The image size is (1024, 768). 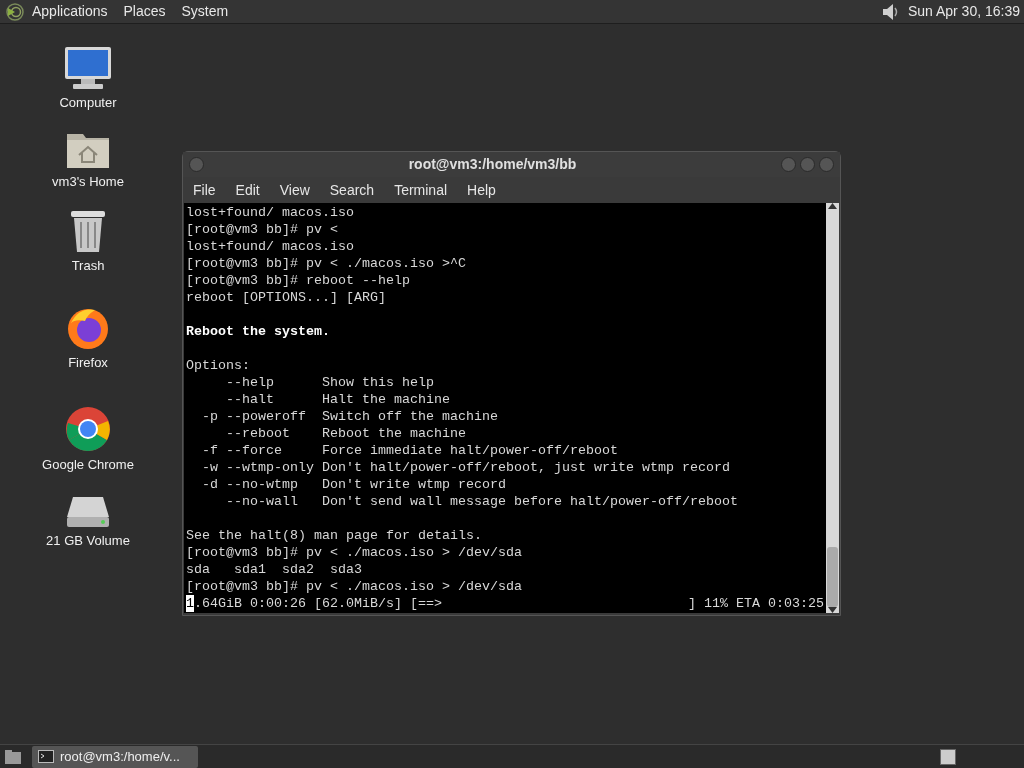 What do you see at coordinates (88, 363) in the screenshot?
I see `icon-label: Firefox` at bounding box center [88, 363].